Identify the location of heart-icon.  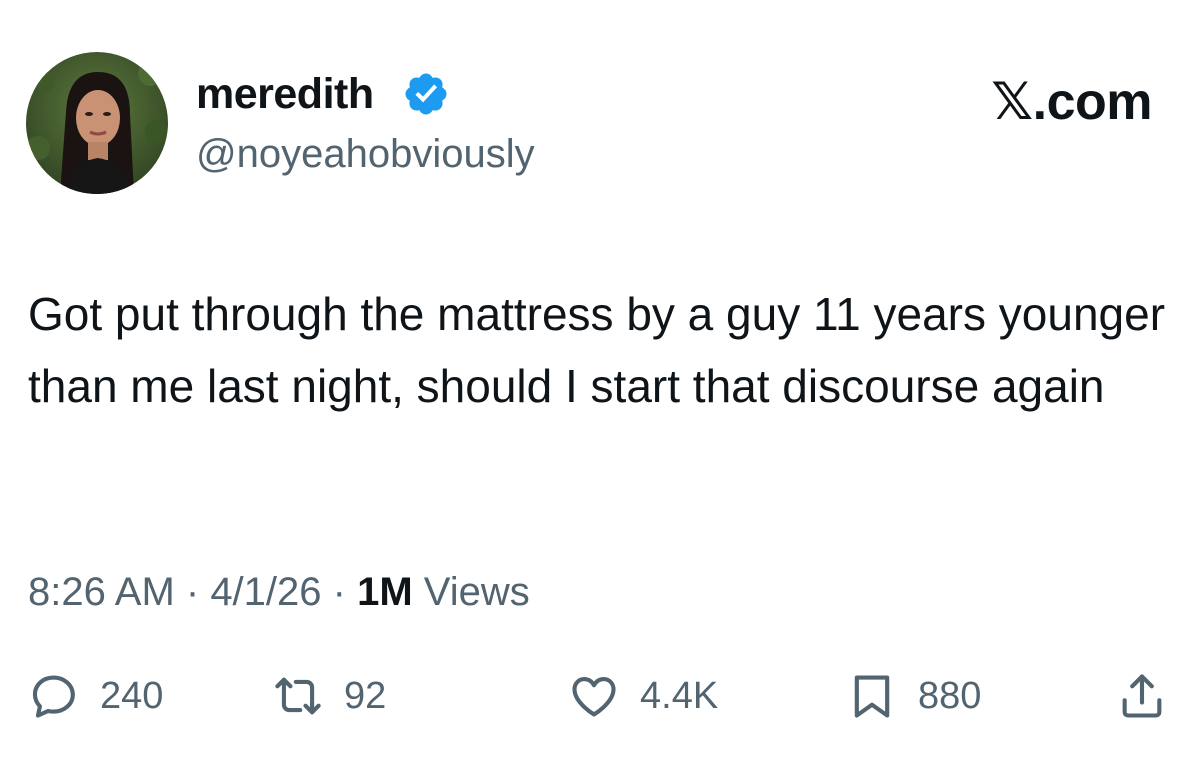
(594, 696).